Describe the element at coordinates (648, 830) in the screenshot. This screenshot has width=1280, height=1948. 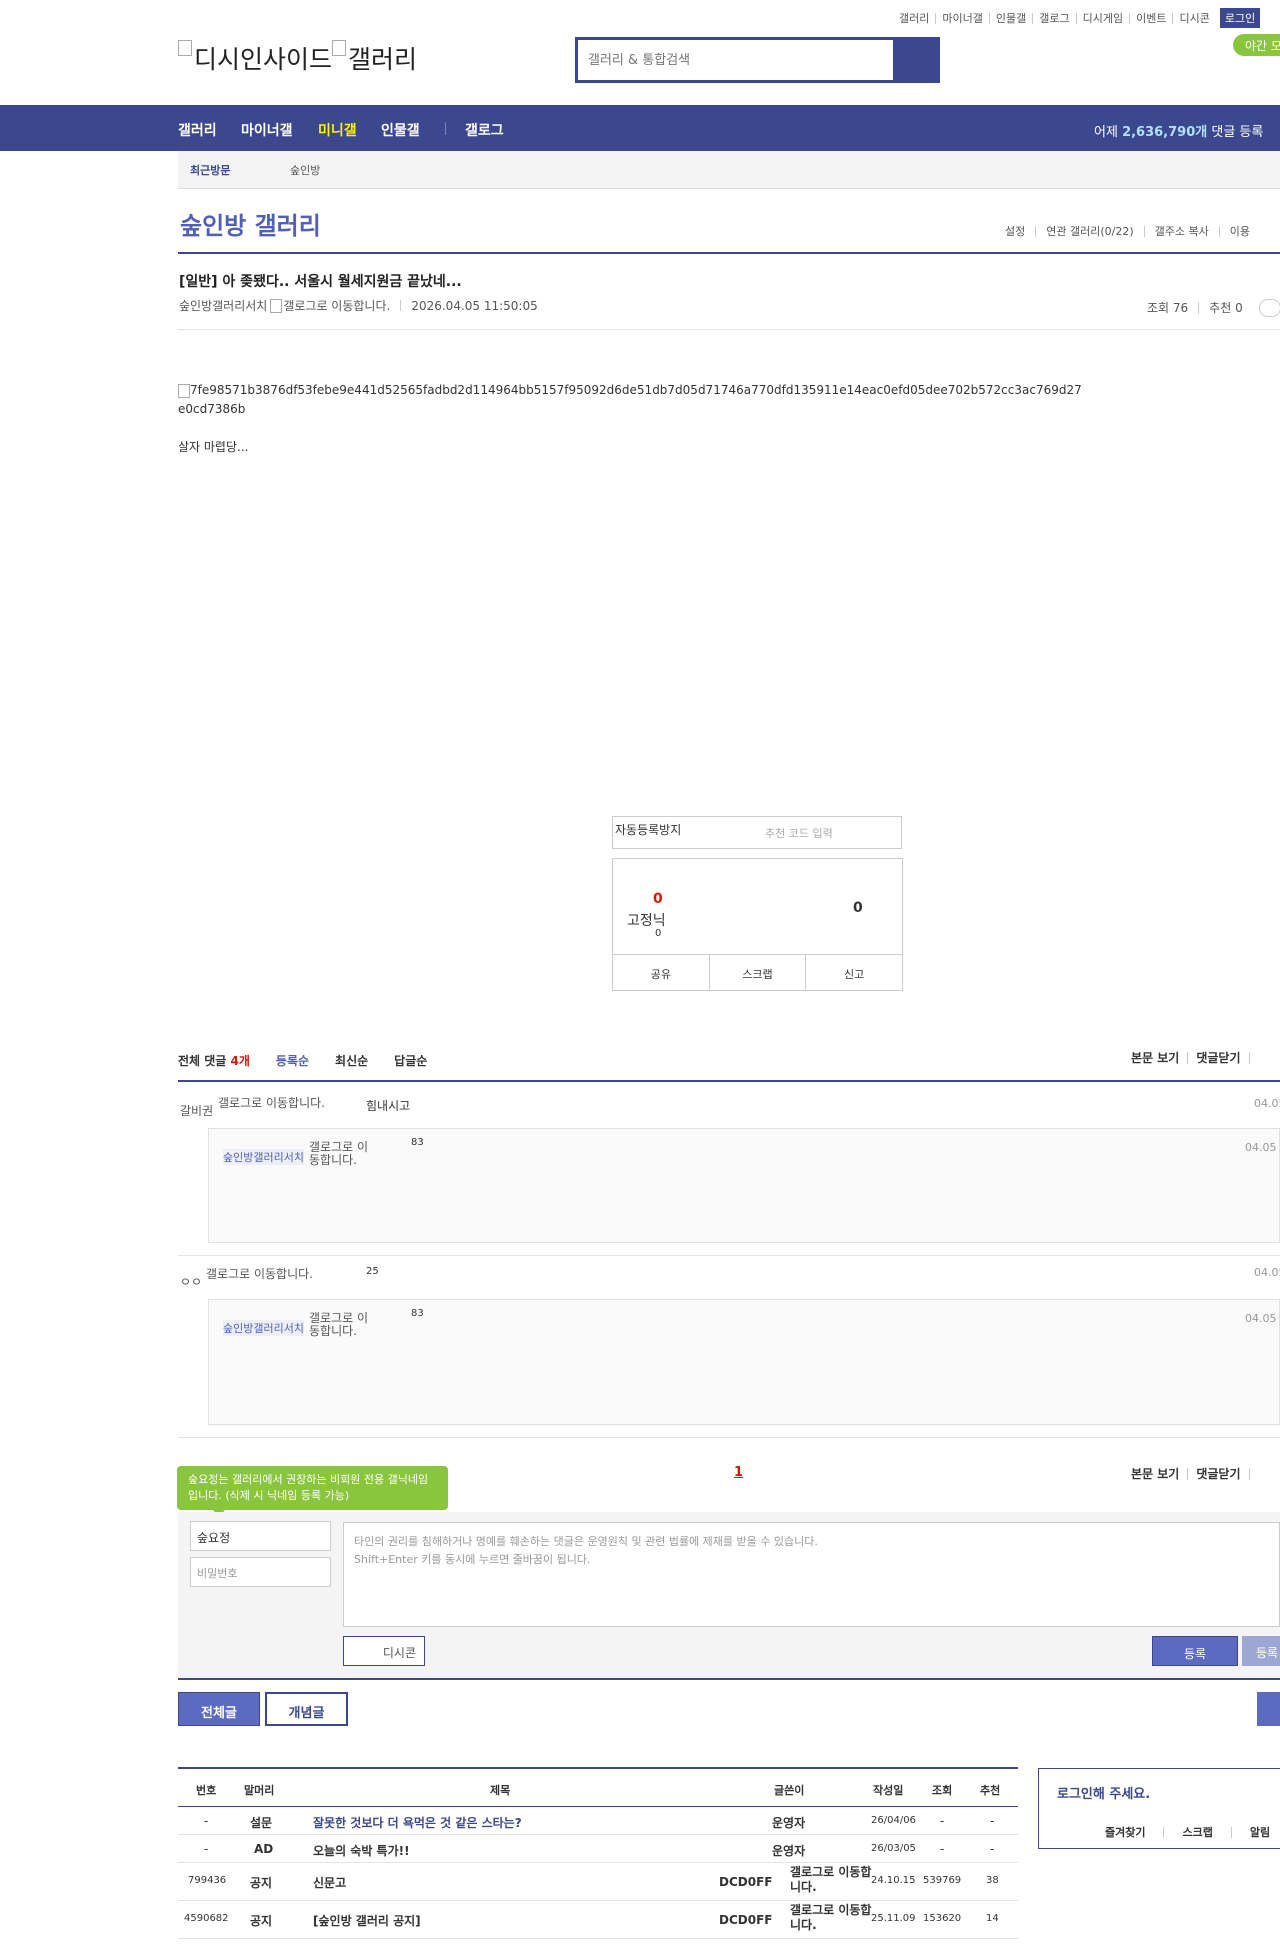
I see `captcha-image: 자동등록방지` at that location.